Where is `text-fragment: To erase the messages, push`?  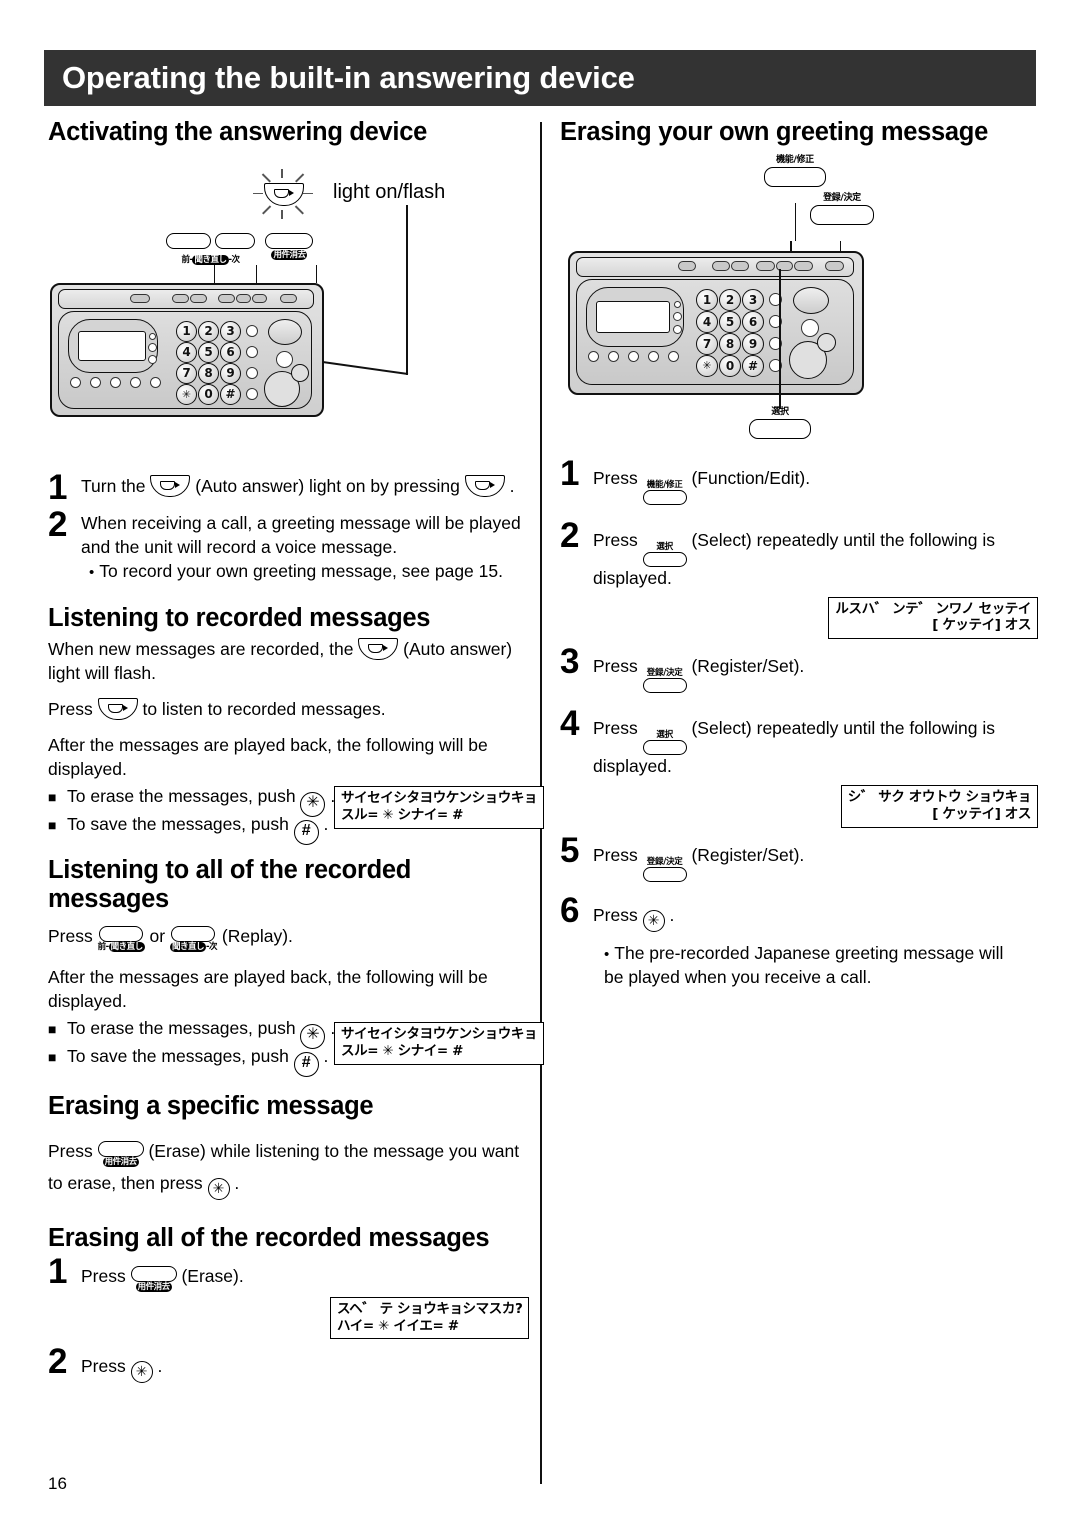 text-fragment: To erase the messages, push is located at coordinates (184, 796).